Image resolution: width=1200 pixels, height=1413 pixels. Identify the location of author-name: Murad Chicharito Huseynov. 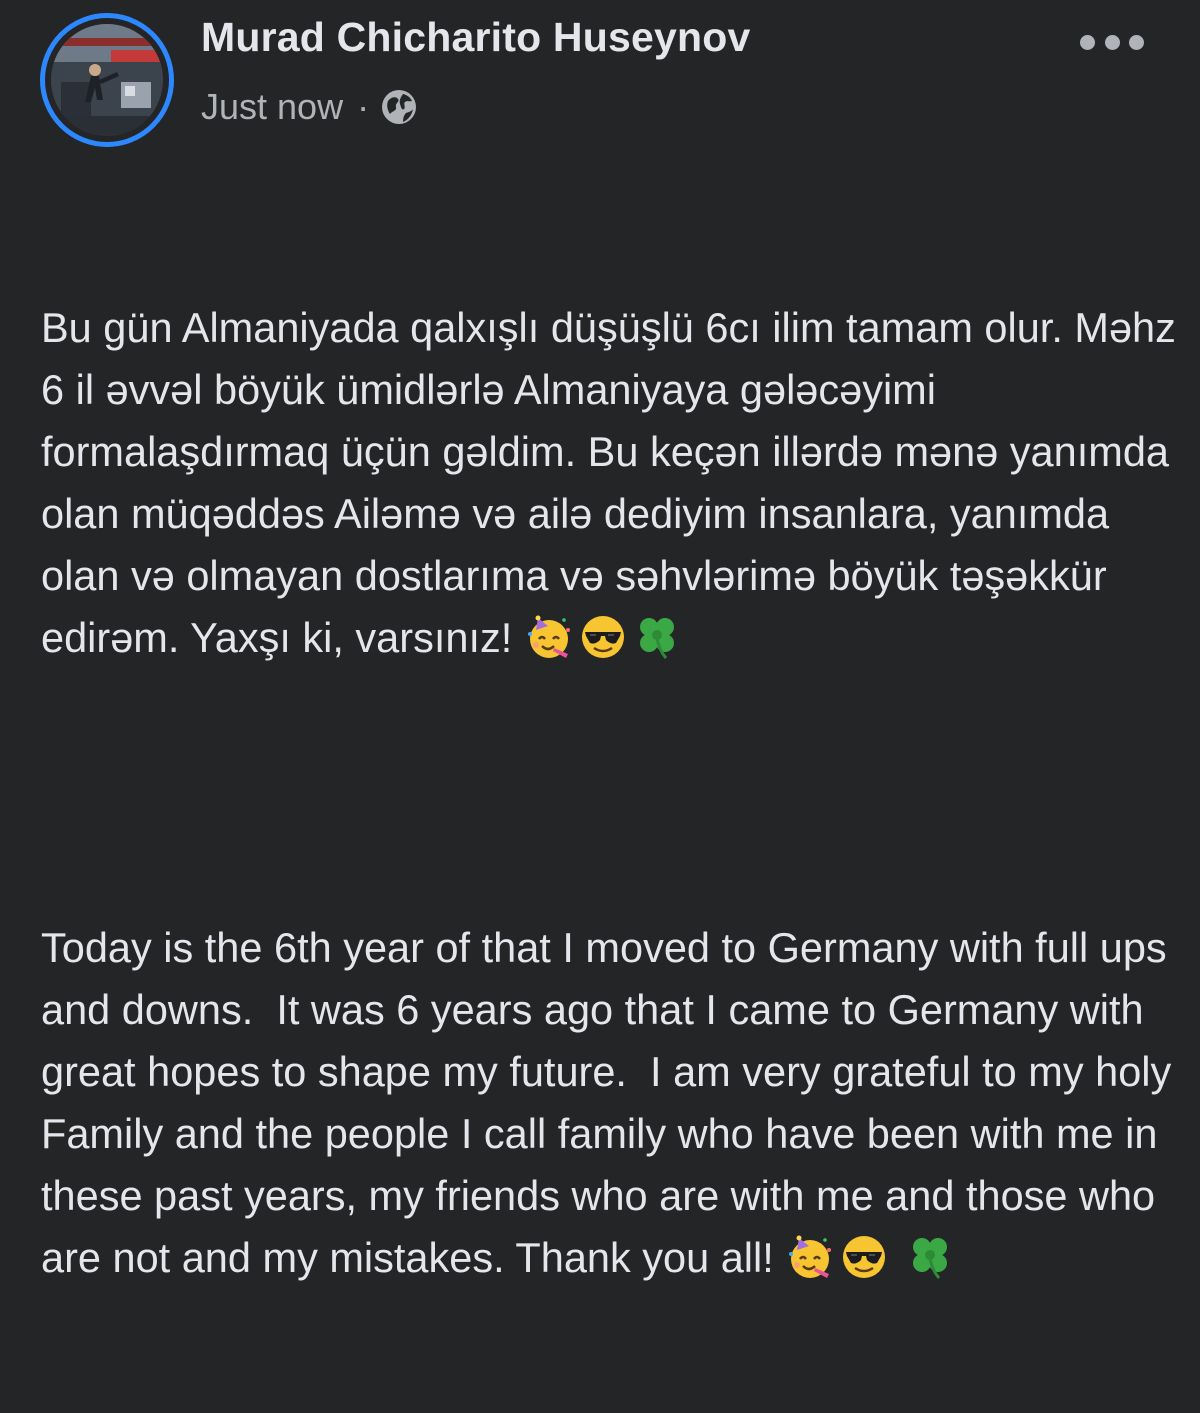
(475, 37).